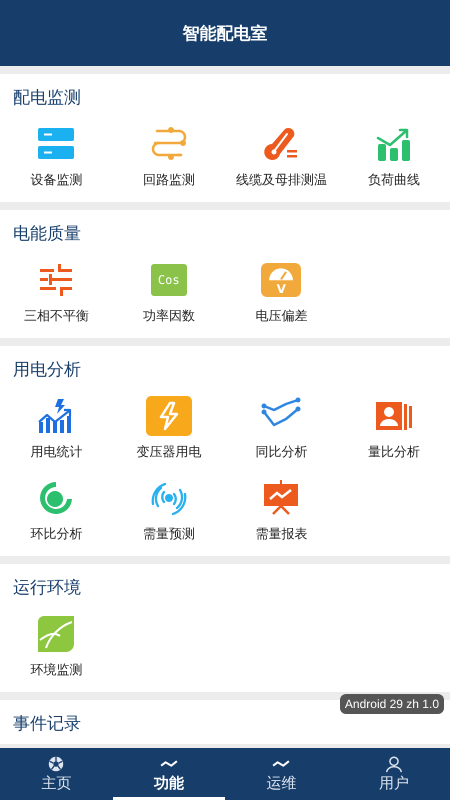  Describe the element at coordinates (168, 156) in the screenshot. I see `function-item: 回路监测` at that location.